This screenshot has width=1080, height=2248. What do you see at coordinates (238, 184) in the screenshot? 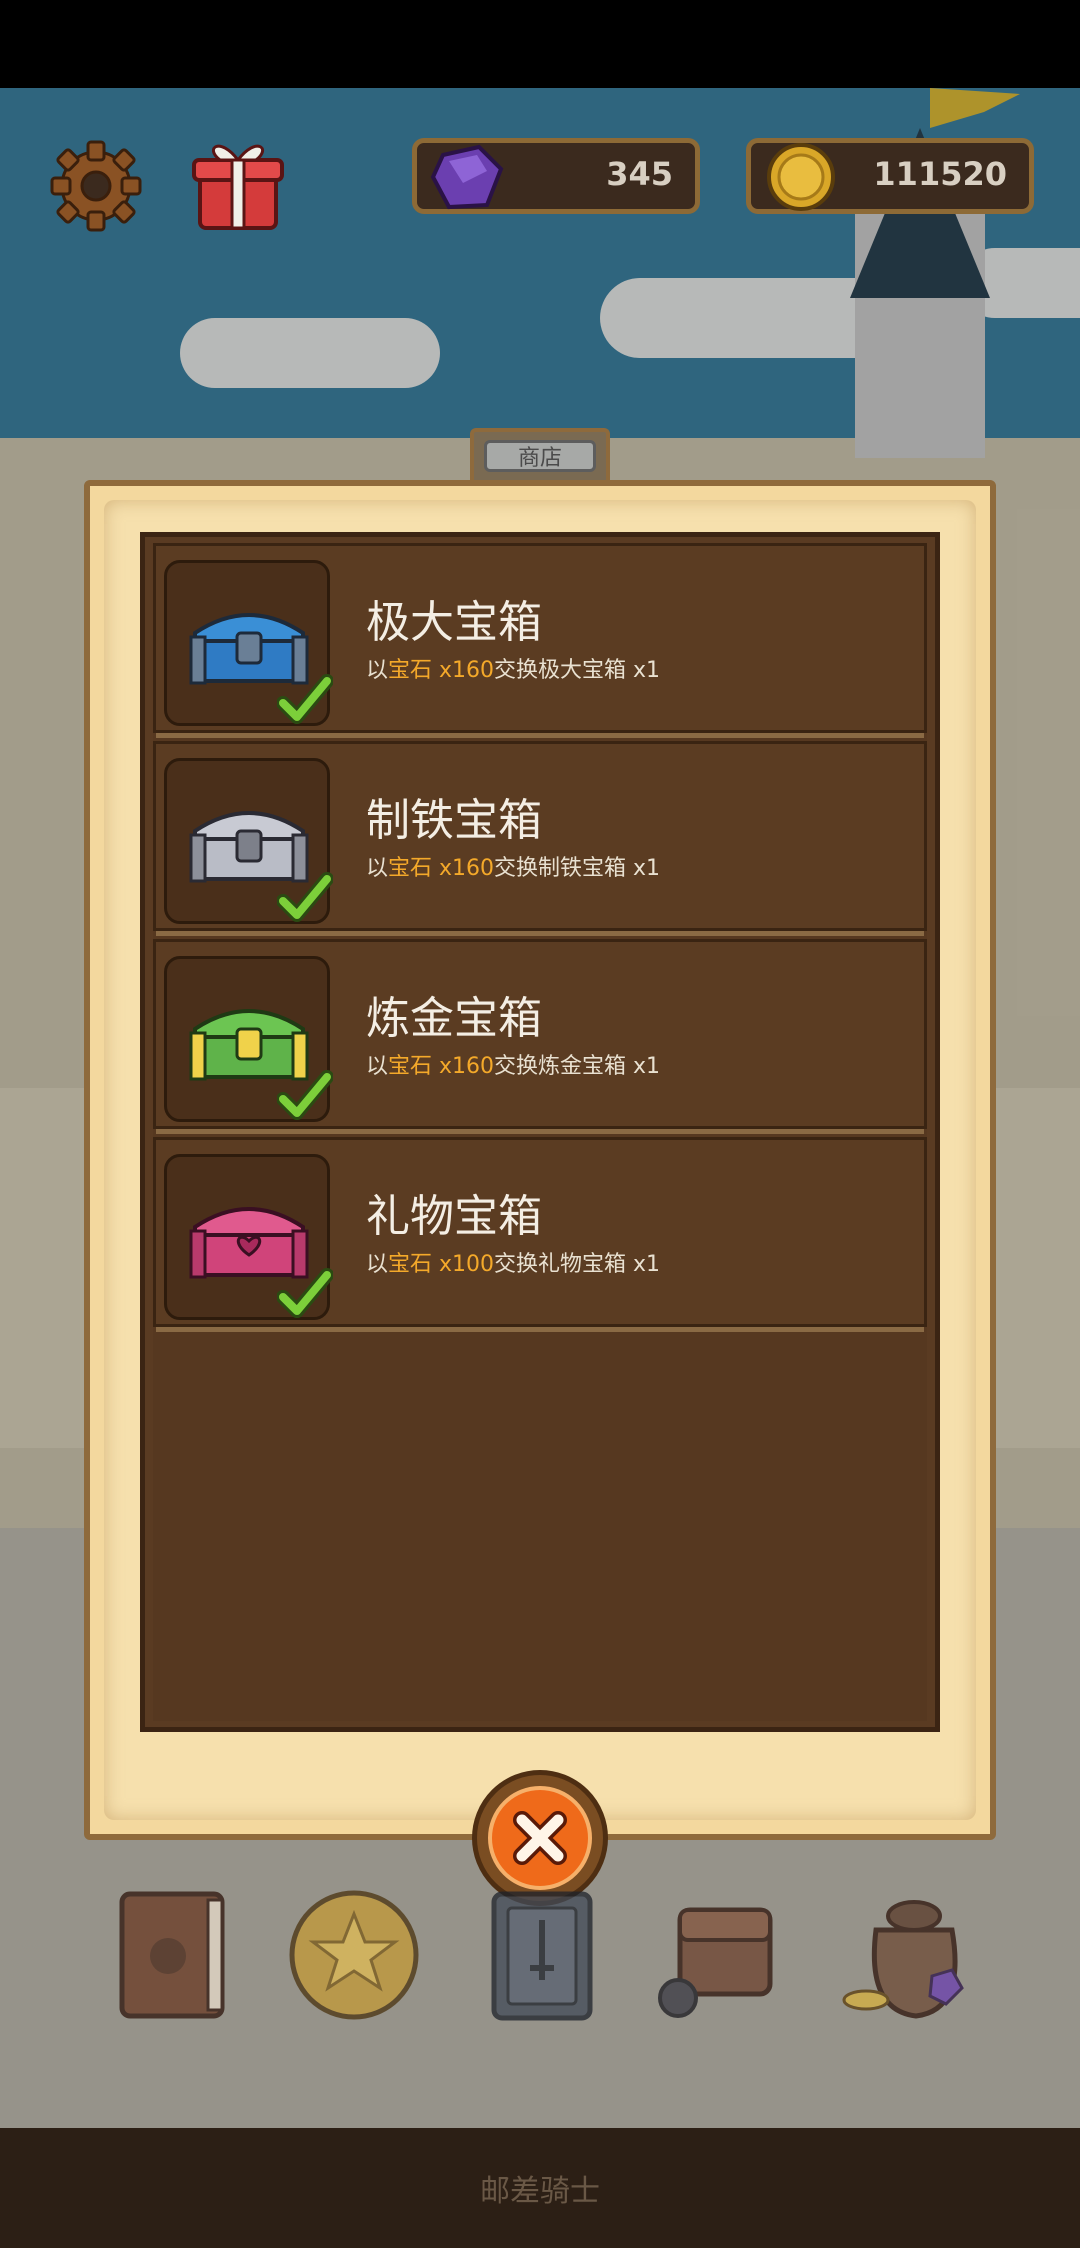
I see `gift-box-icon` at bounding box center [238, 184].